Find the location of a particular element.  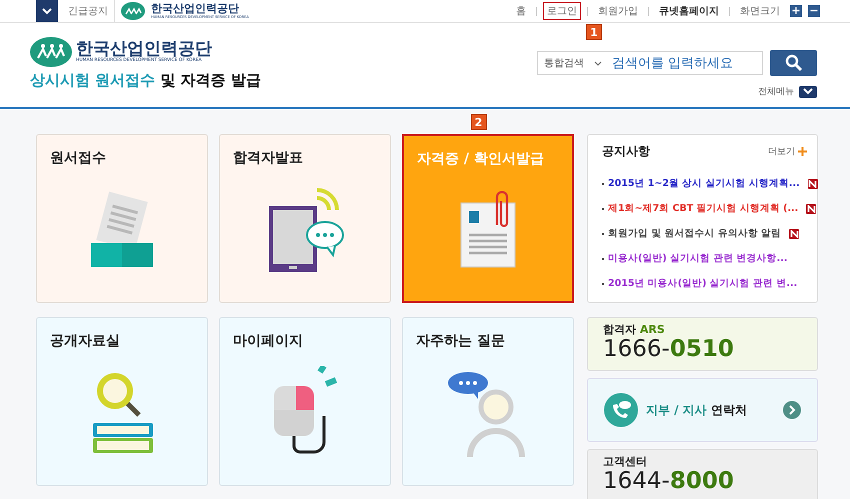

phone-number: 1644-8000 is located at coordinates (669, 481).